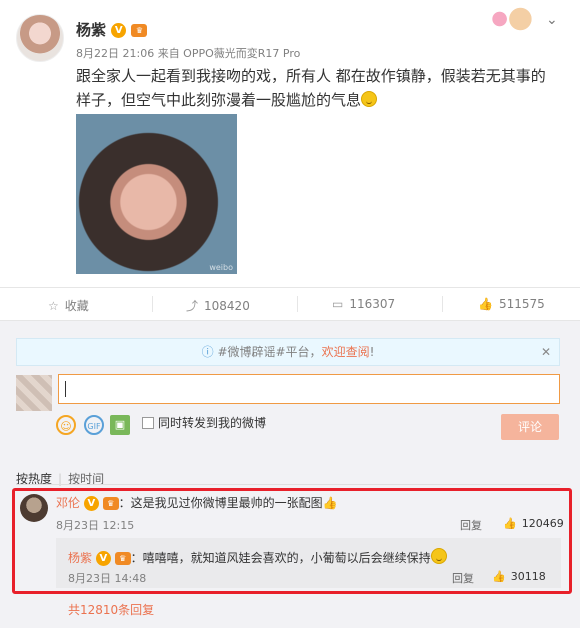  Describe the element at coordinates (485, 304) in the screenshot. I see `thumbs-up-icon: 👍` at that location.